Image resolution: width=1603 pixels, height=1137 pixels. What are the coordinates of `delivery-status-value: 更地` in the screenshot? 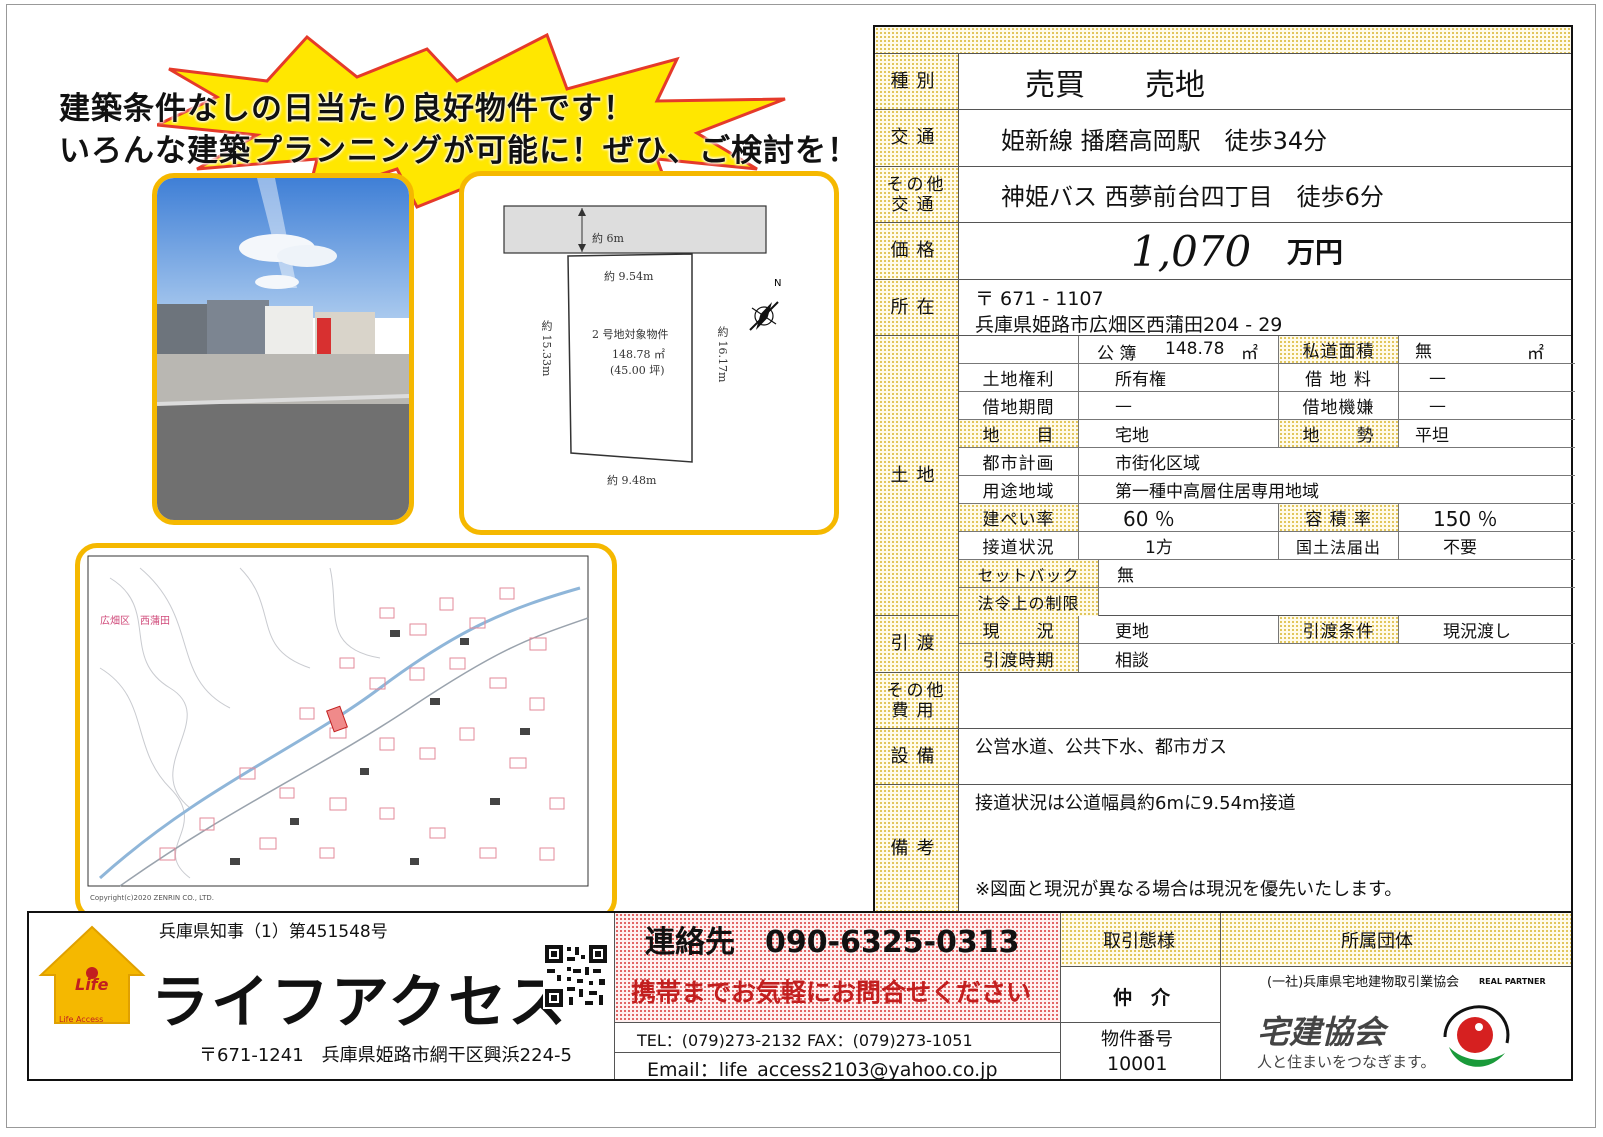 It's located at (1179, 630).